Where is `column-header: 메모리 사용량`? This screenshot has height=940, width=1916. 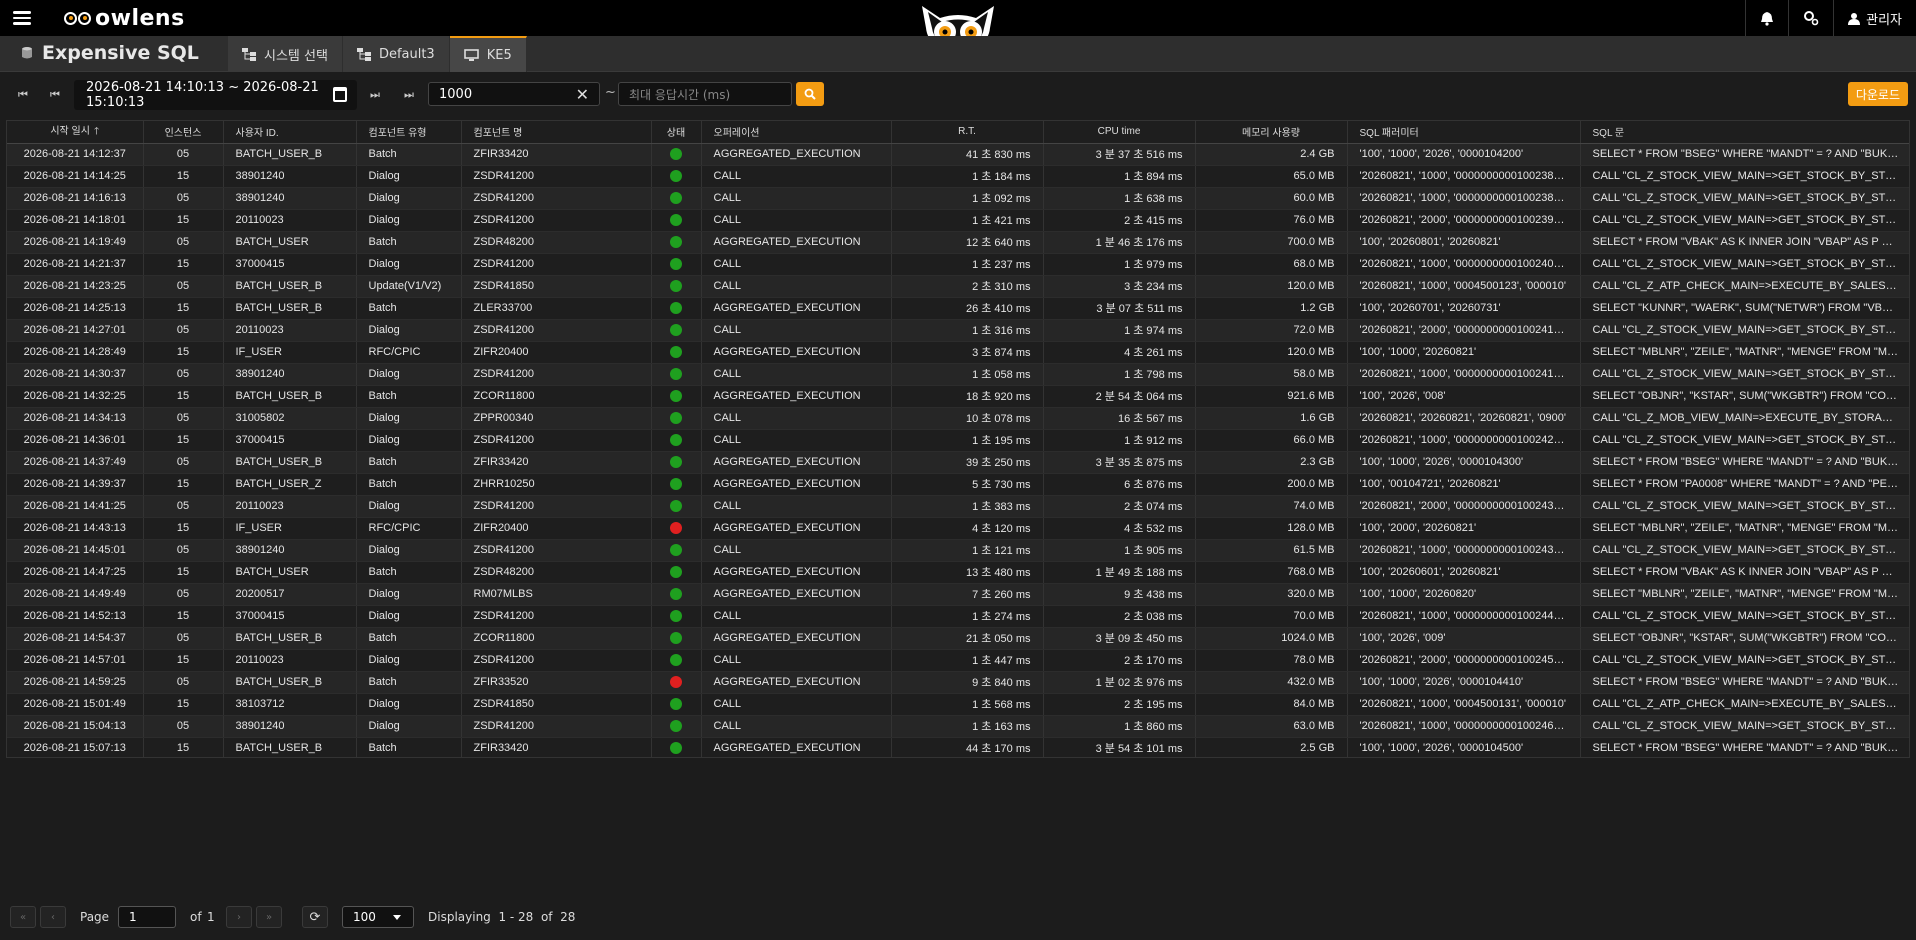
column-header: 메모리 사용량 is located at coordinates (1271, 132).